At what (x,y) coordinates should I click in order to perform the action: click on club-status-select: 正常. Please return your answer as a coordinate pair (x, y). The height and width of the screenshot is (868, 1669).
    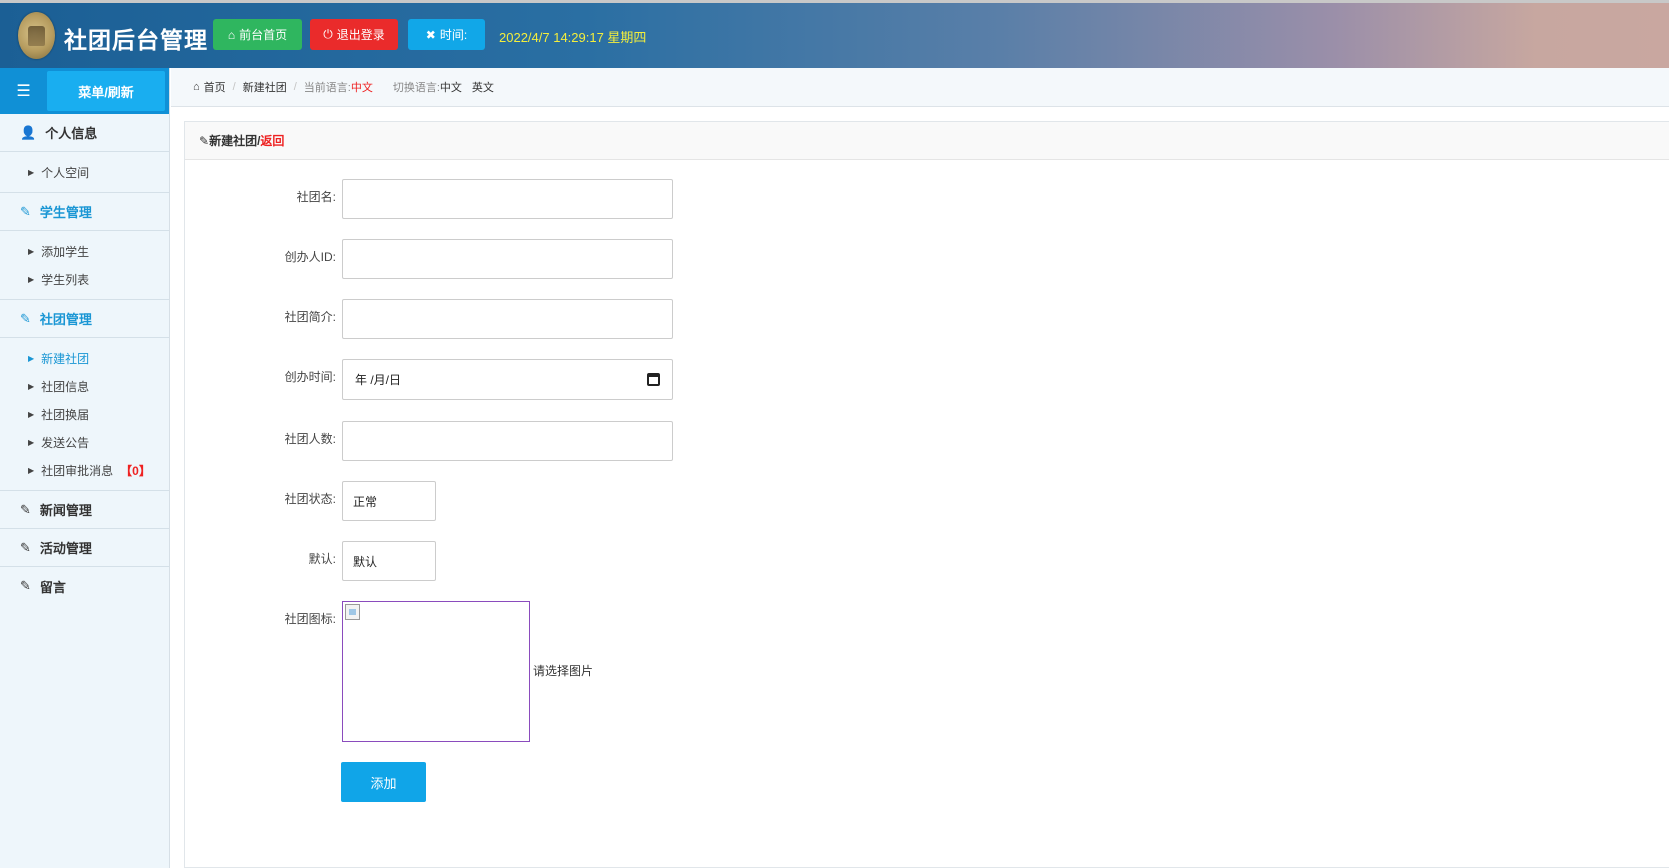
    Looking at the image, I should click on (389, 501).